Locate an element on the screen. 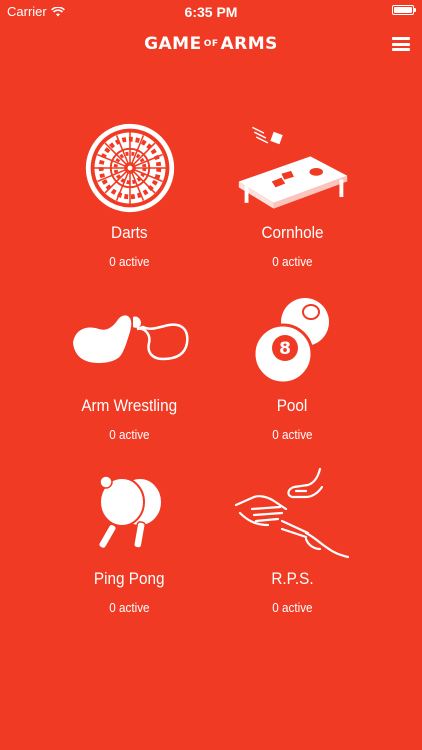 The height and width of the screenshot is (750, 422). logo-word-arms: ARMS is located at coordinates (249, 44).